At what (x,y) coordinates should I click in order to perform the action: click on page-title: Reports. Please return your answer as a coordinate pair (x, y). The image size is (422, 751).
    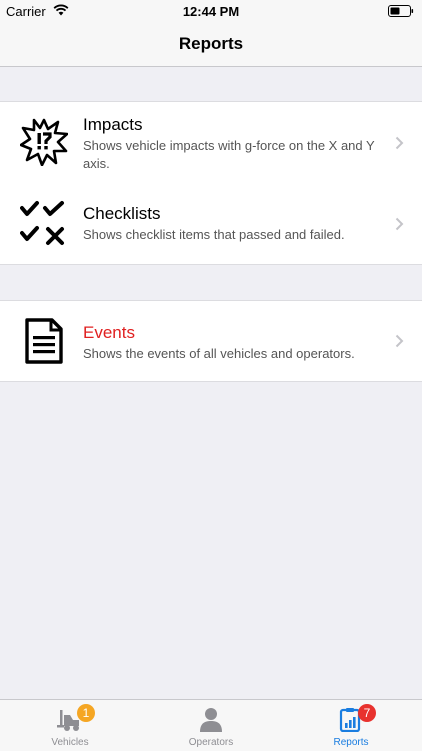
    Looking at the image, I should click on (211, 43).